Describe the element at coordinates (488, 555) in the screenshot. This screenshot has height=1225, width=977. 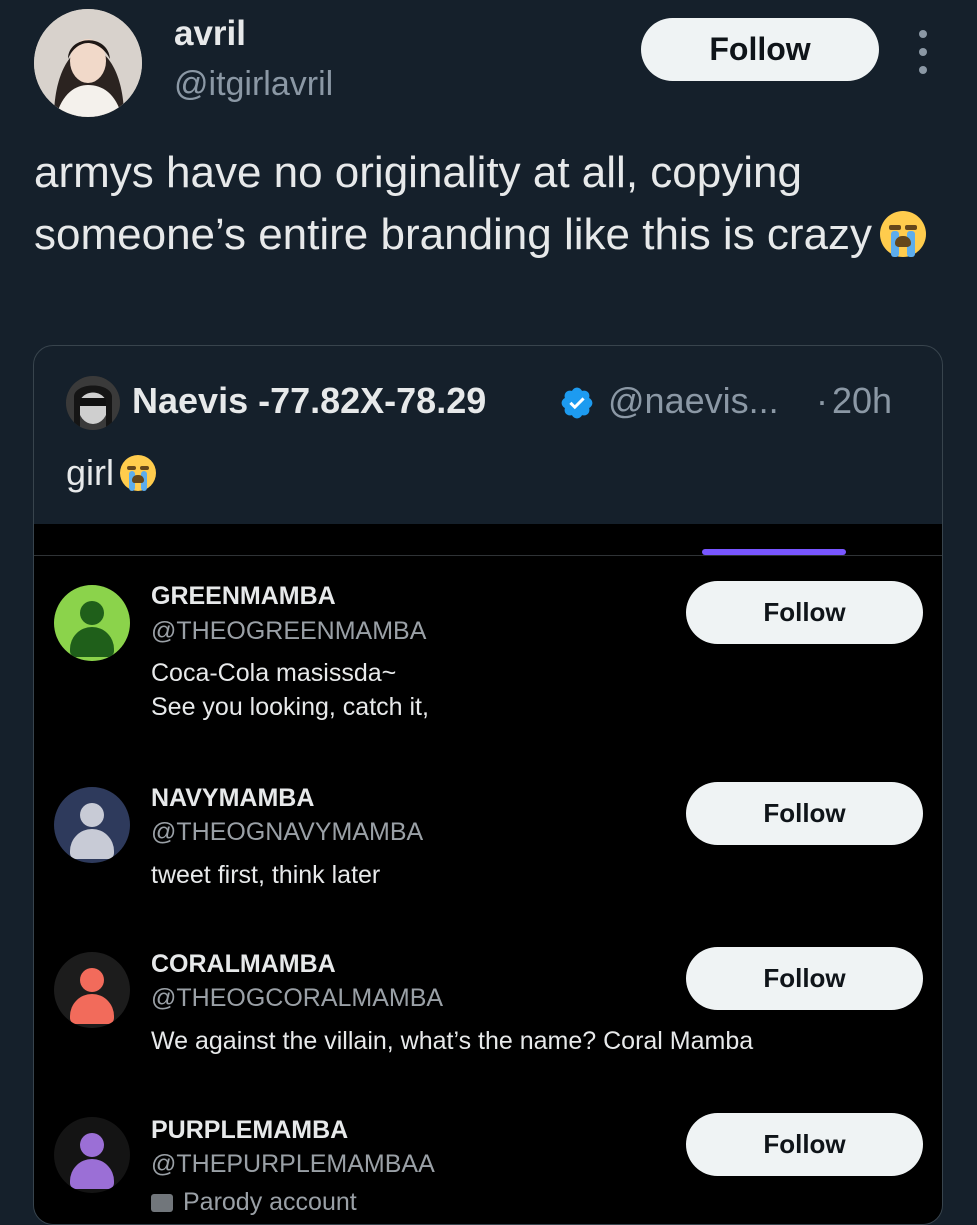
I see `tab-divider` at that location.